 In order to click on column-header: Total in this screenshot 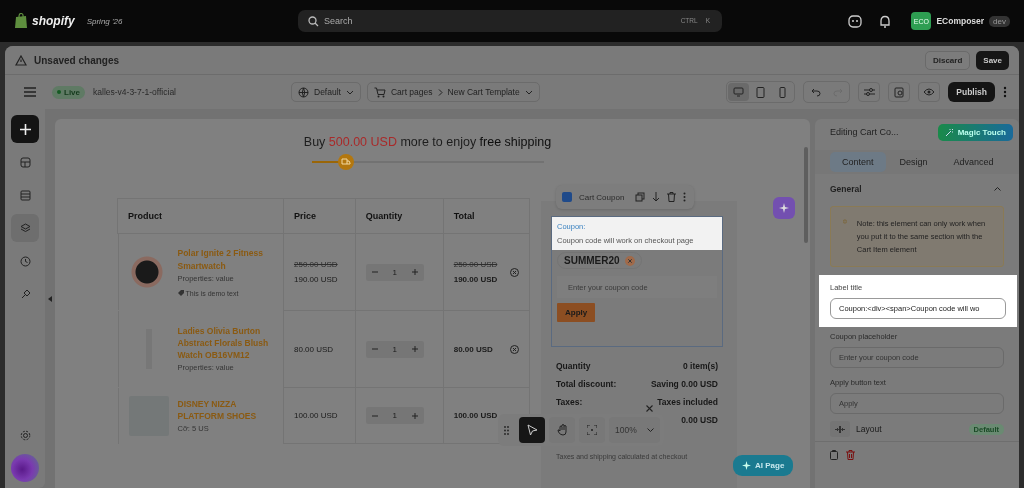, I will do `click(486, 216)`.